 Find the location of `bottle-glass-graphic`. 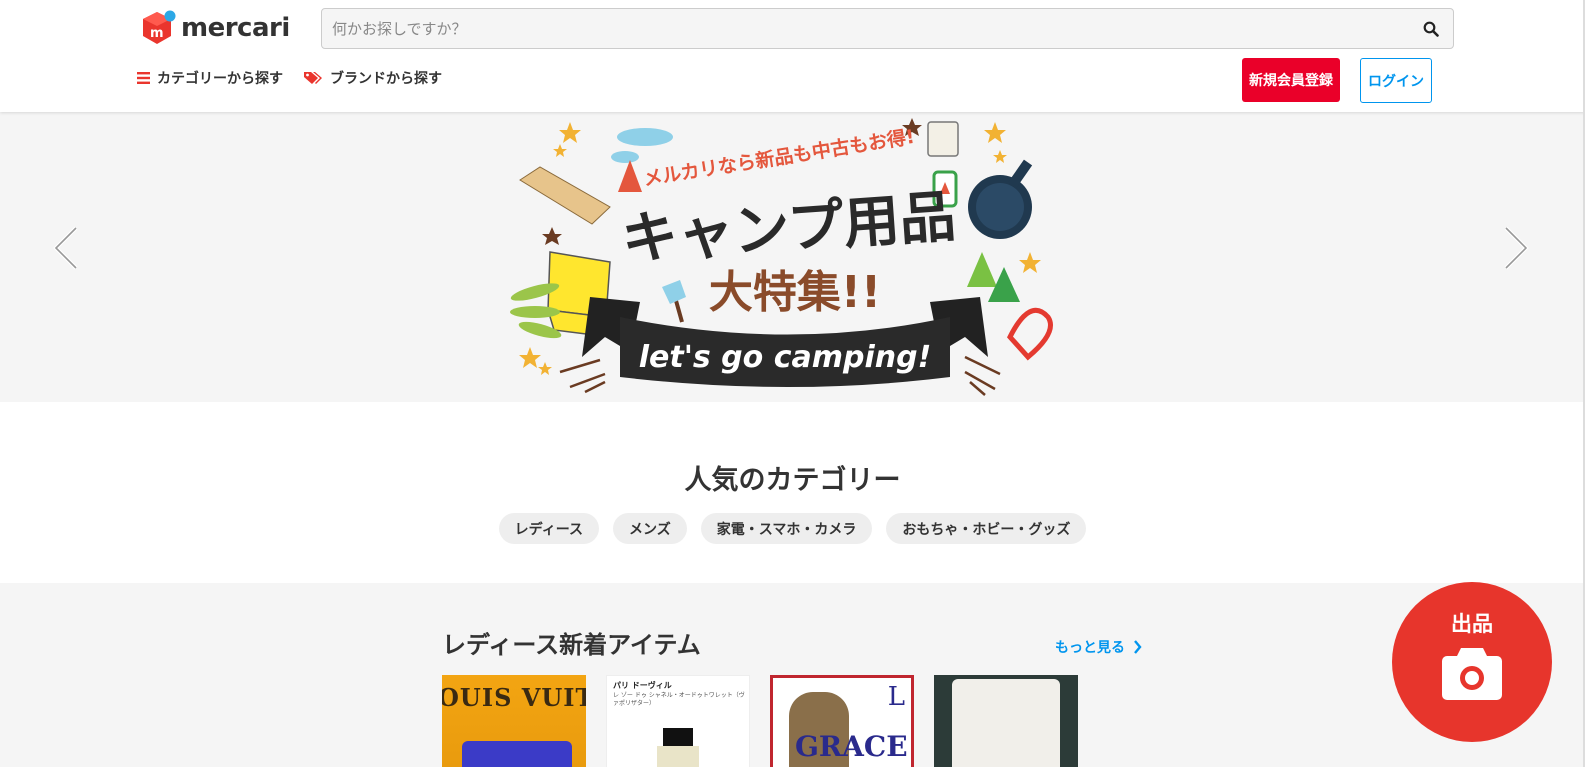

bottle-glass-graphic is located at coordinates (678, 756).